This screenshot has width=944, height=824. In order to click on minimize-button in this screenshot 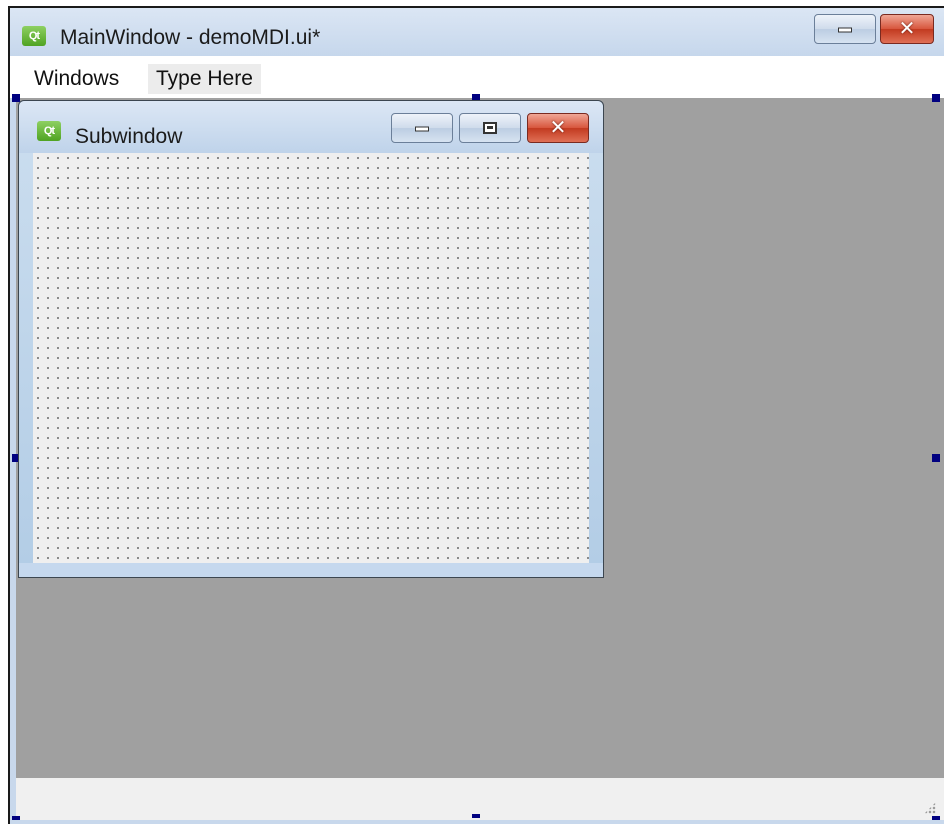, I will do `click(845, 29)`.